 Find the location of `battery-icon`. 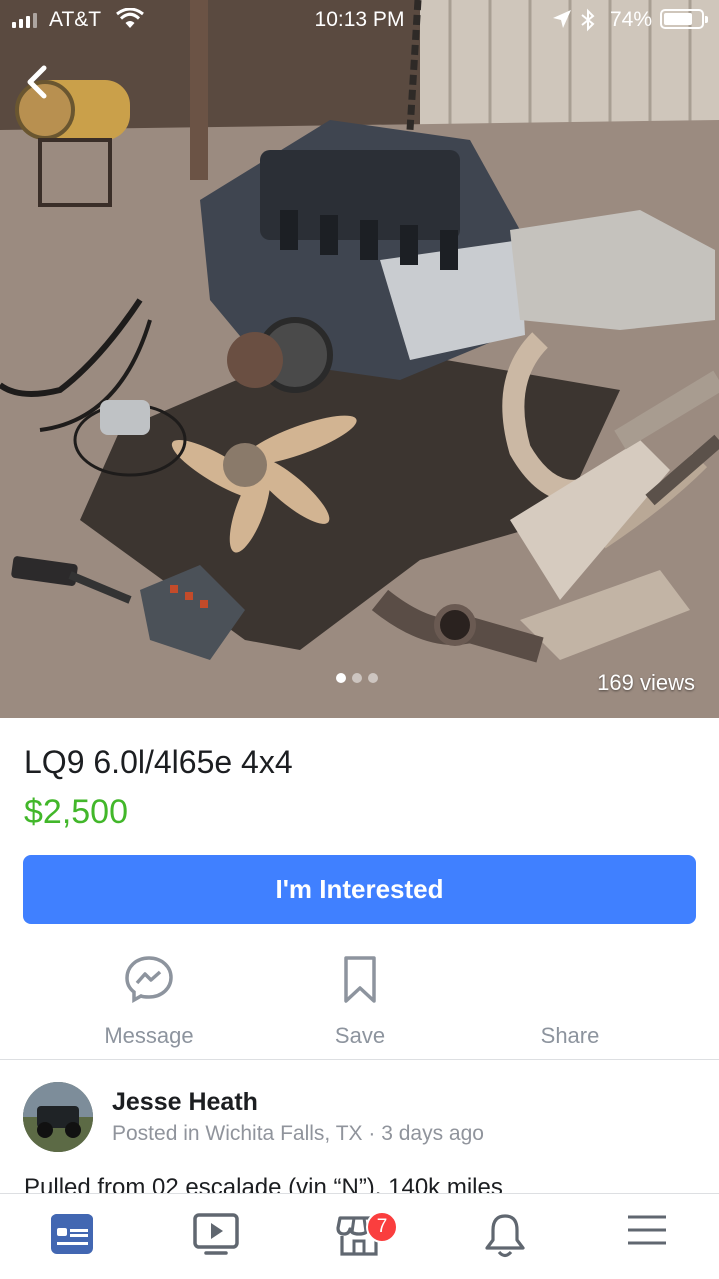

battery-icon is located at coordinates (684, 19).